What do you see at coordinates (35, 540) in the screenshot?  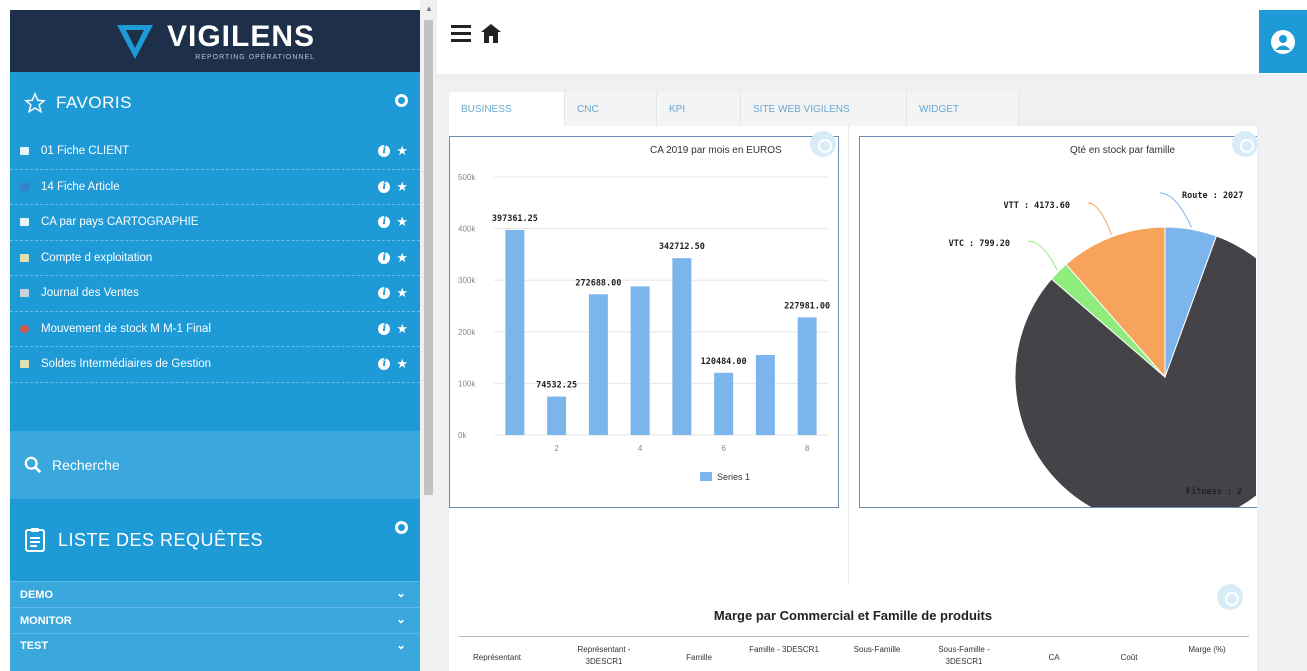 I see `clipboard-icon` at bounding box center [35, 540].